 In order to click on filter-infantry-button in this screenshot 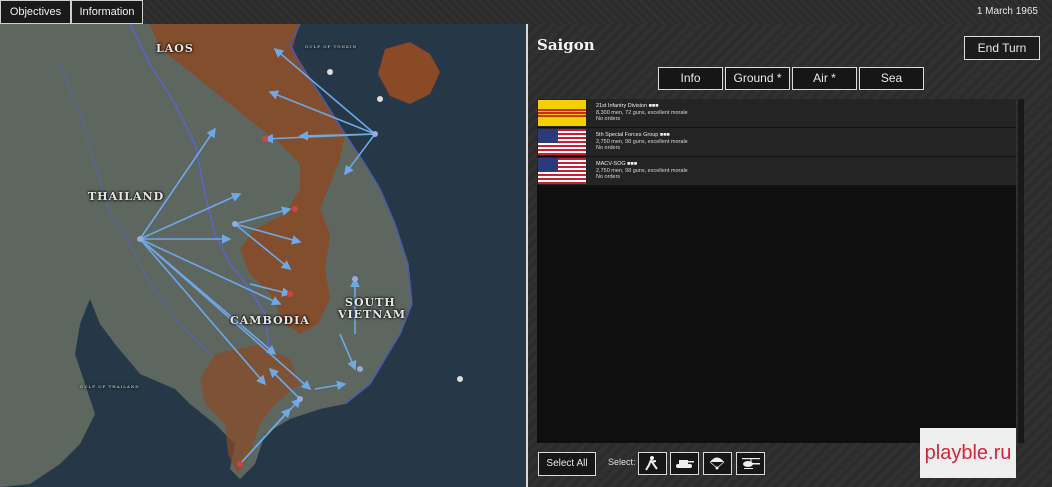, I will do `click(652, 463)`.